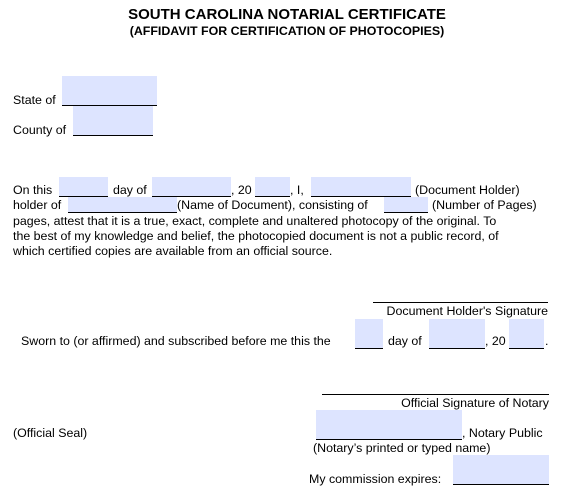 The image size is (574, 504). Describe the element at coordinates (122, 204) in the screenshot. I see `document-name-field` at that location.